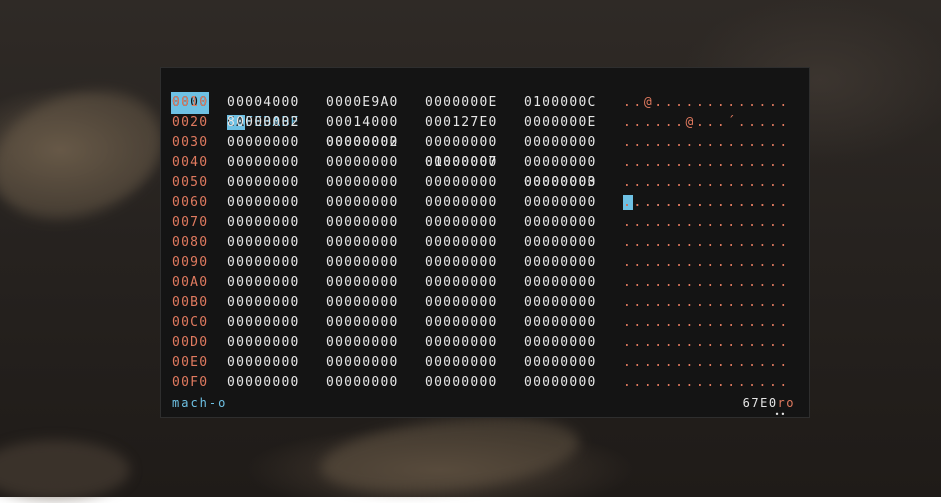 The width and height of the screenshot is (941, 503). Describe the element at coordinates (190, 143) in the screenshot. I see `row-address: 0030` at that location.